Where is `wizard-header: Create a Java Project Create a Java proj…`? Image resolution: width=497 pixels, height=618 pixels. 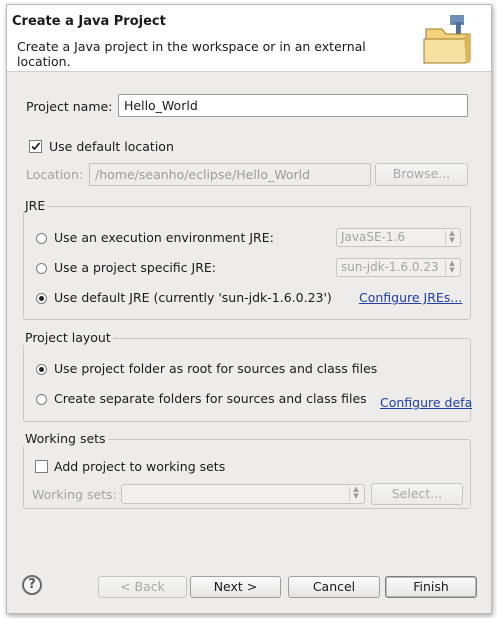
wizard-header: Create a Java Project Create a Java proj… is located at coordinates (249, 38).